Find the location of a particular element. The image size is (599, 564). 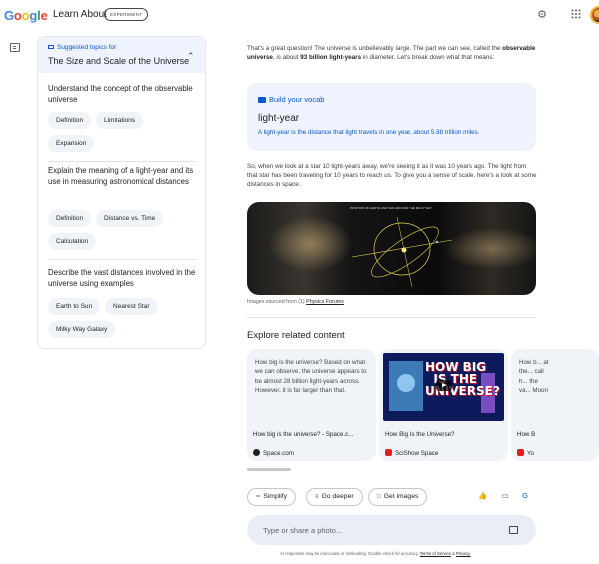

vocab-term: light-year is located at coordinates (279, 118).